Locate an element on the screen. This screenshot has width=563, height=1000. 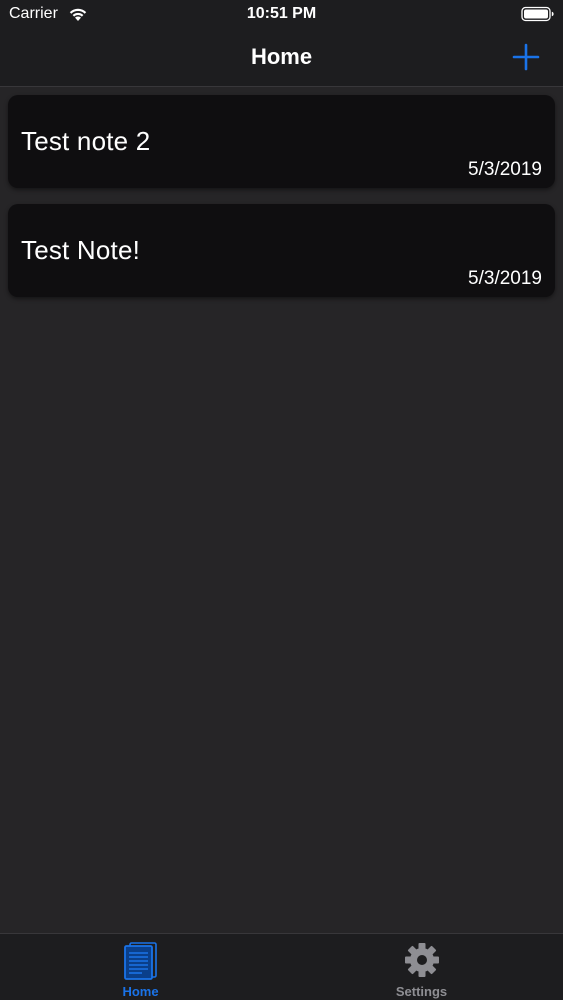
note-title: Test Note! is located at coordinates (81, 250).